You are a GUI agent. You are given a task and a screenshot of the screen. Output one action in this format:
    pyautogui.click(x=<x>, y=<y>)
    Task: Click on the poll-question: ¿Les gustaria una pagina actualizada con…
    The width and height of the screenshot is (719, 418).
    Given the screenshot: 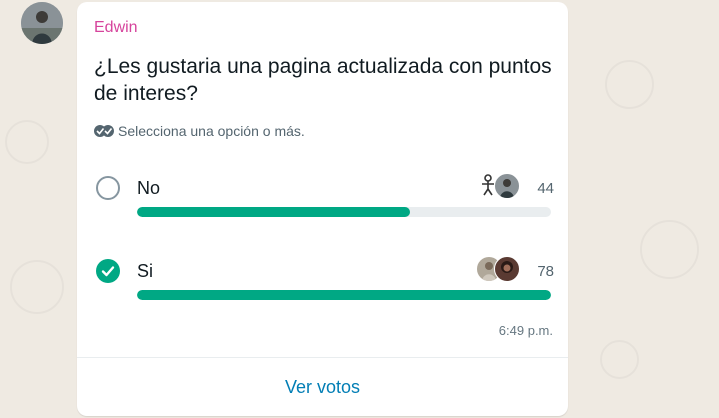 What is the action you would take?
    pyautogui.click(x=323, y=80)
    